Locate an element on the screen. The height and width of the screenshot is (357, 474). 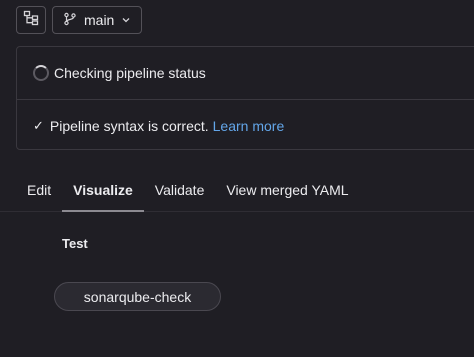
editor-tabs: Edit Visualize Validate View merged YAML is located at coordinates (188, 191).